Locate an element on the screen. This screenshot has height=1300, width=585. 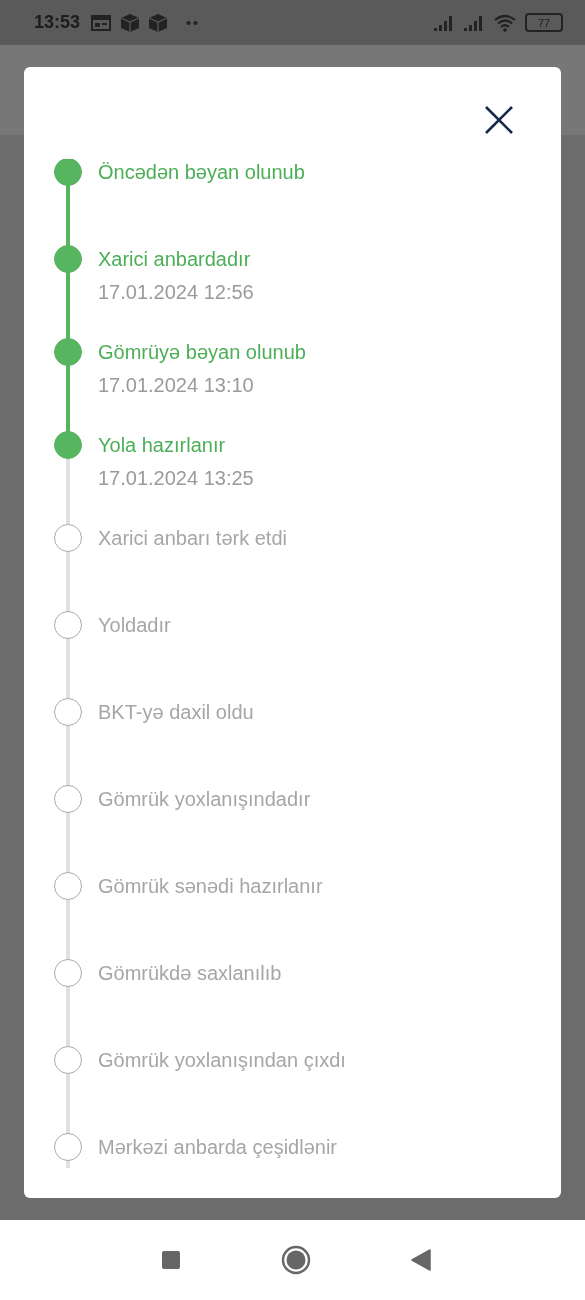
clock-time: 13:53 is located at coordinates (57, 22).